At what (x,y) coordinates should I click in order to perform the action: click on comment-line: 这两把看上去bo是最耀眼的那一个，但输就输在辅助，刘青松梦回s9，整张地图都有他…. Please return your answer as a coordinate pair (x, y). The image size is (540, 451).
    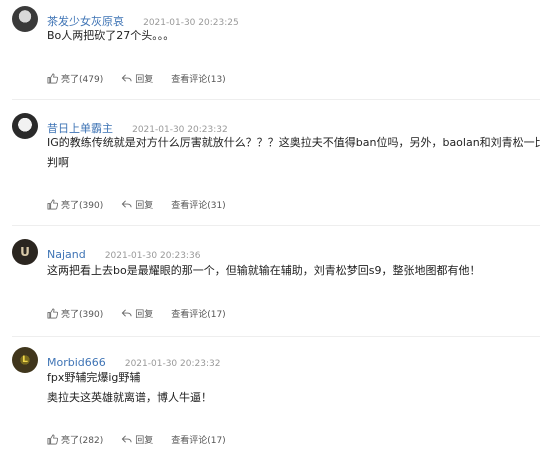
    Looking at the image, I should click on (264, 270).